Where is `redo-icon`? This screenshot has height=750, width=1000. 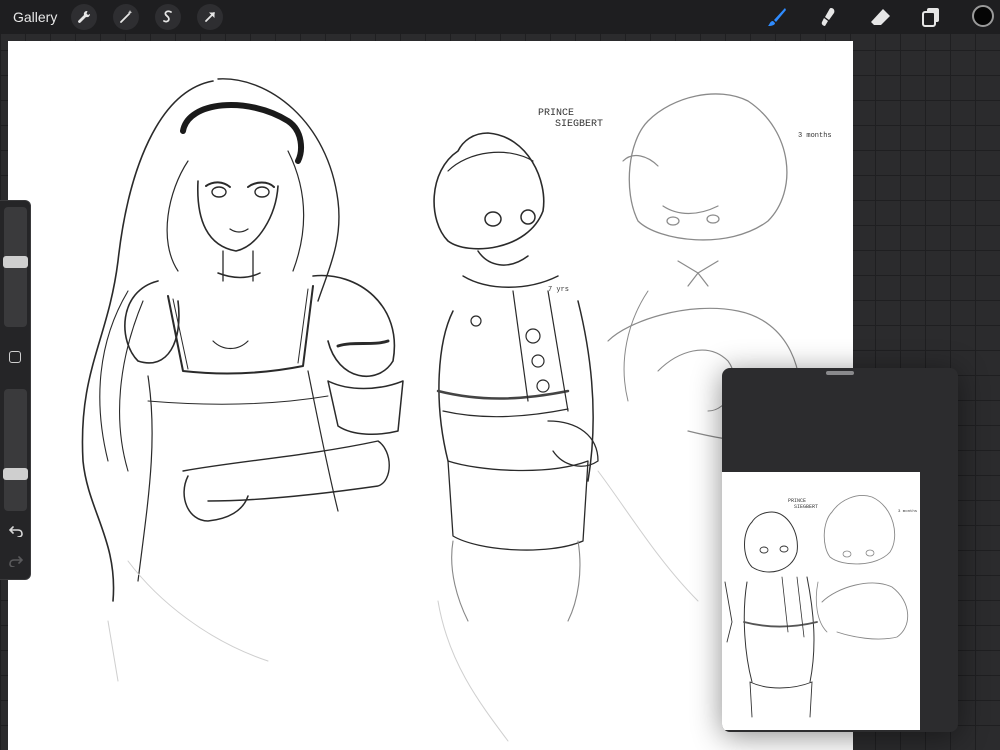
redo-icon is located at coordinates (16, 561).